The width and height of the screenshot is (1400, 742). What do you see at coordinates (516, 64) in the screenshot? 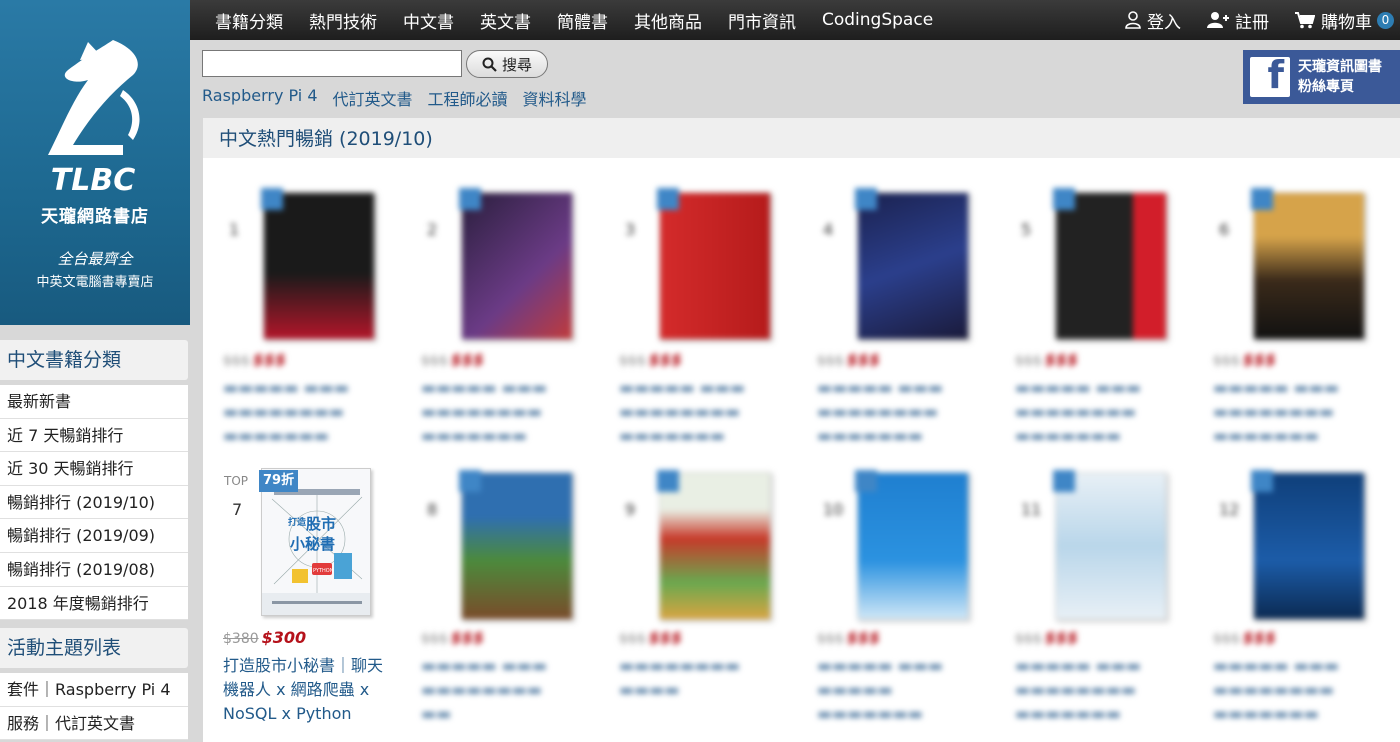
I see `search-button-label: 搜尋` at bounding box center [516, 64].